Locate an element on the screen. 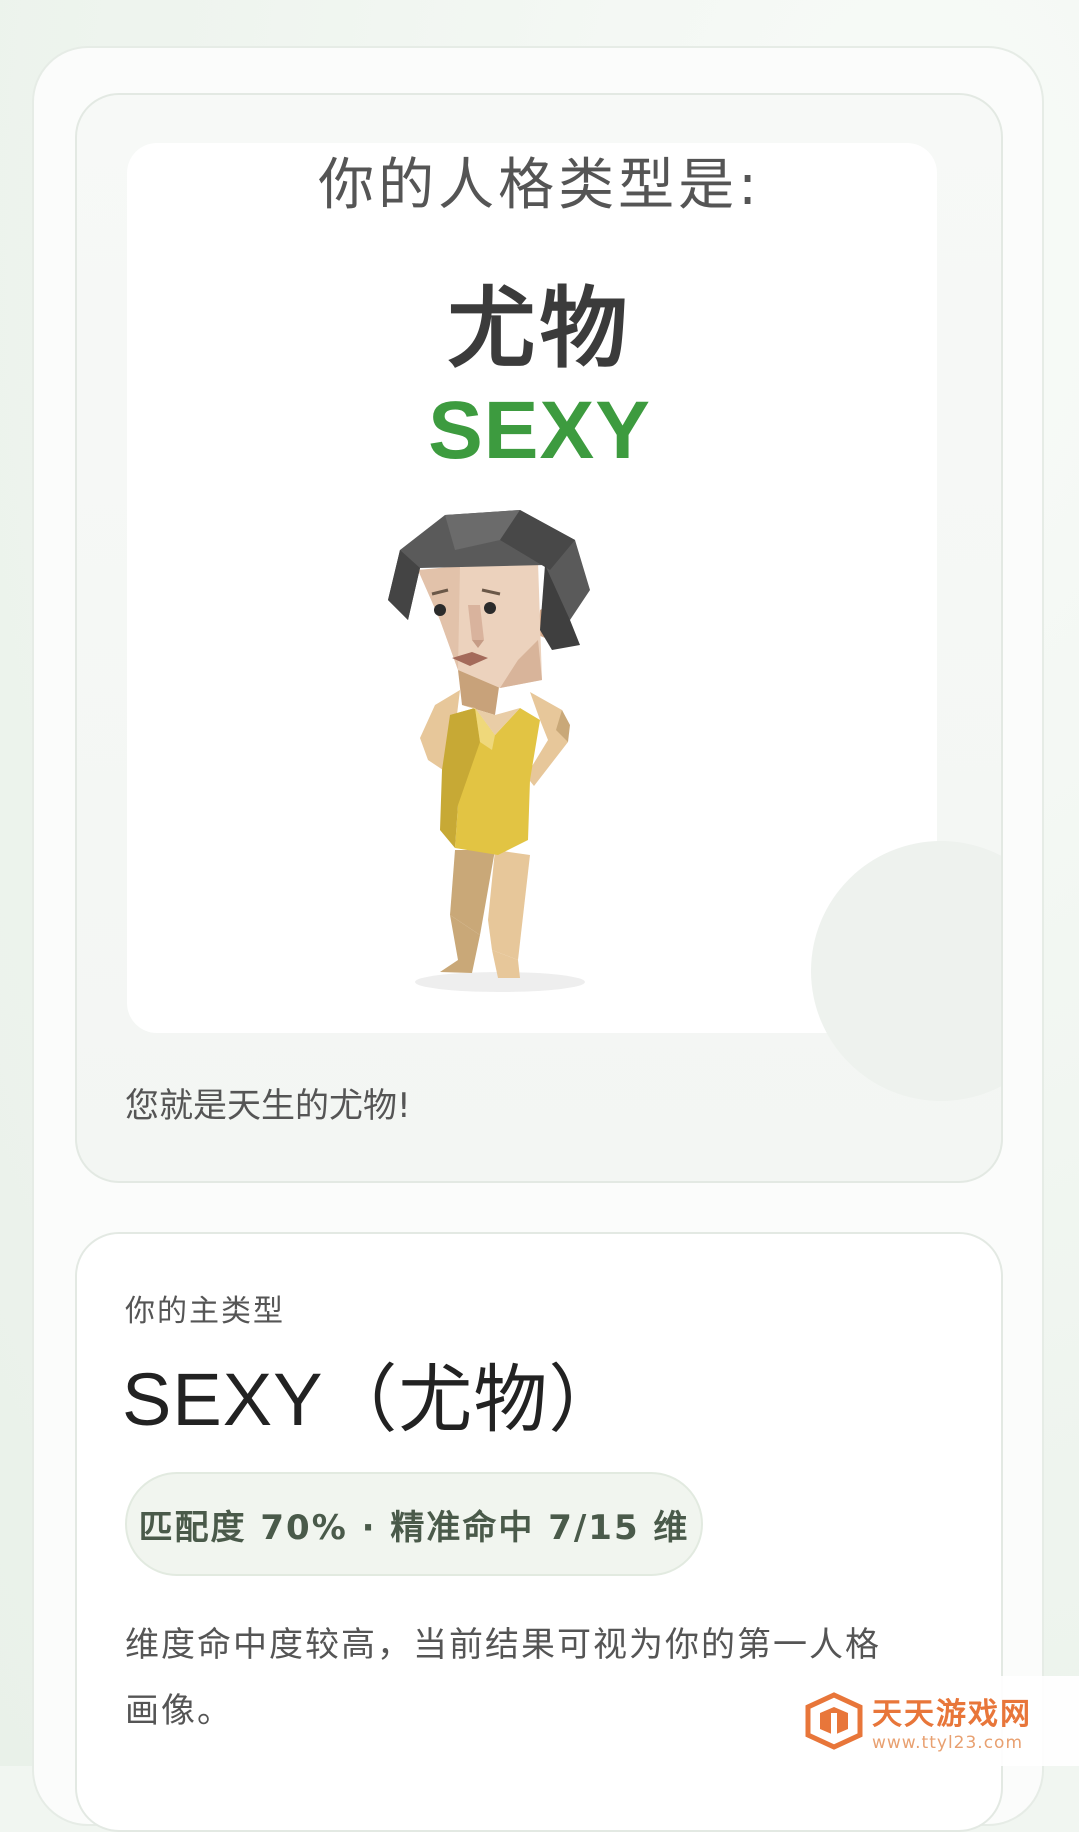  low-poly-woman-illustration is located at coordinates (489, 751).